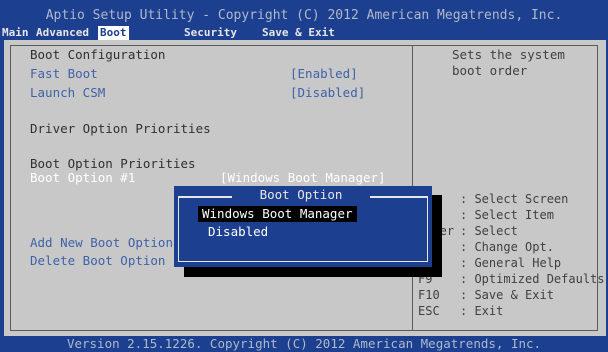  What do you see at coordinates (15, 33) in the screenshot?
I see `tab-main: Main` at bounding box center [15, 33].